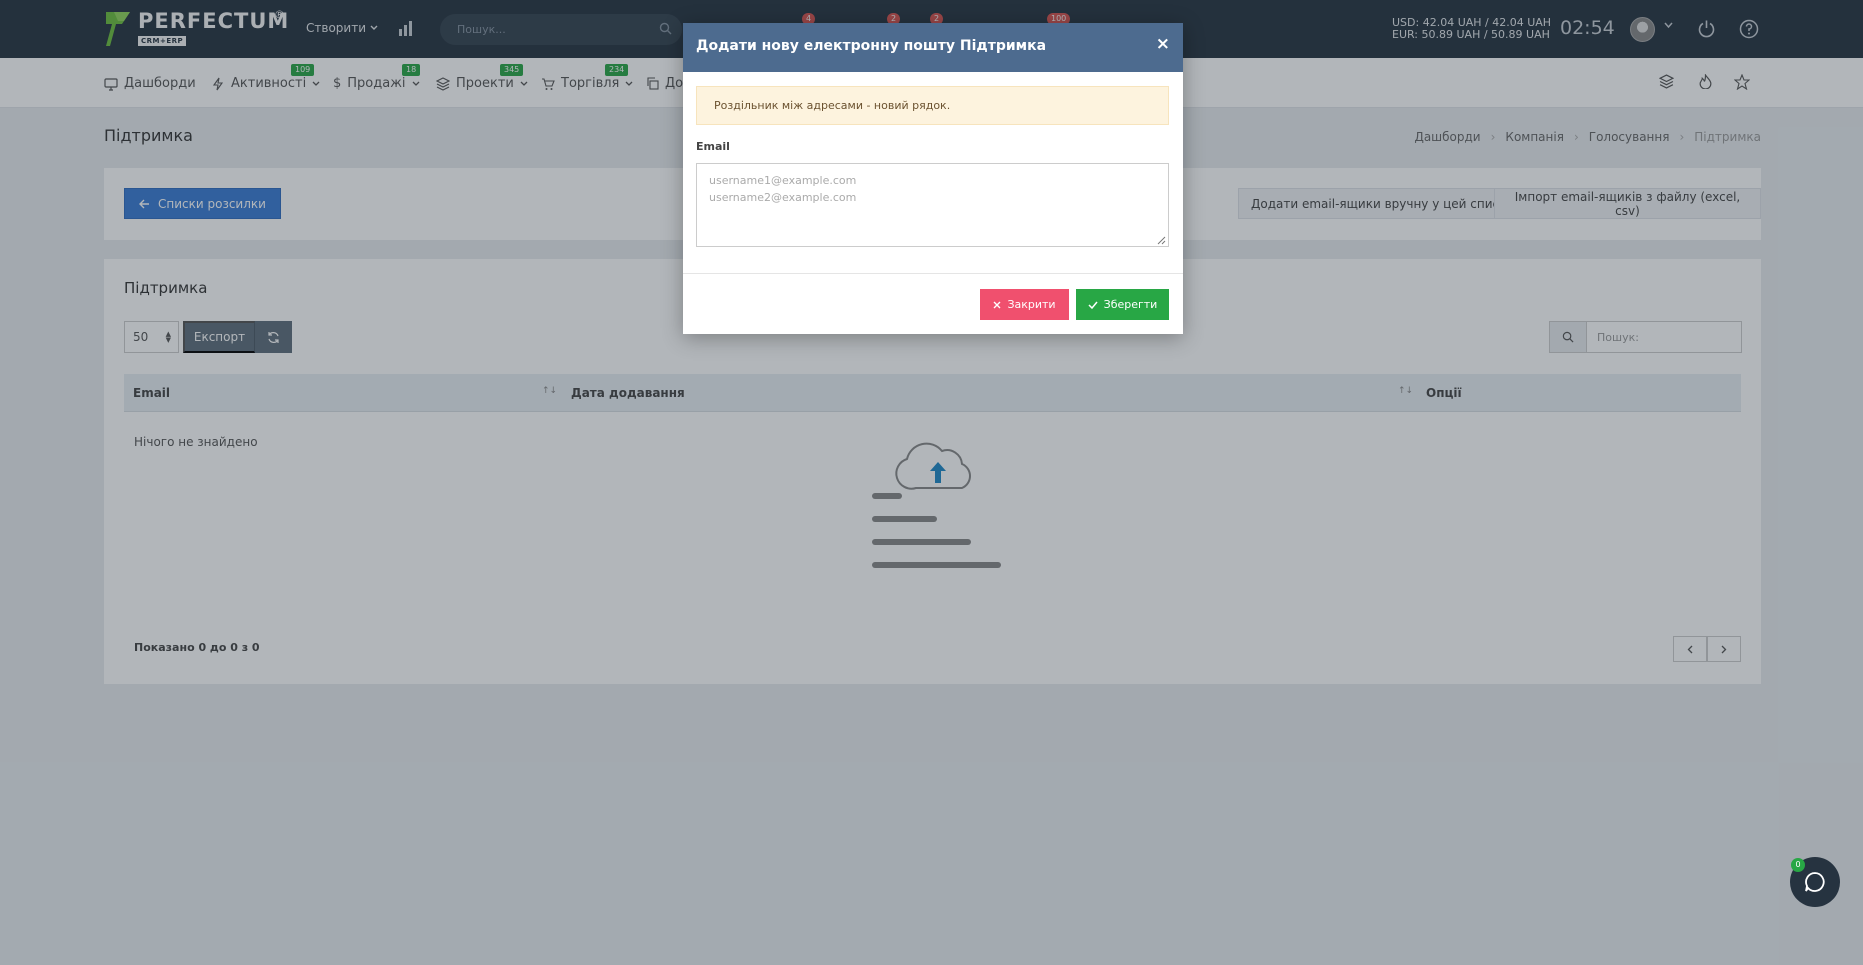 This screenshot has height=965, width=1863. Describe the element at coordinates (1161, 240) in the screenshot. I see `resize-handle-icon` at that location.